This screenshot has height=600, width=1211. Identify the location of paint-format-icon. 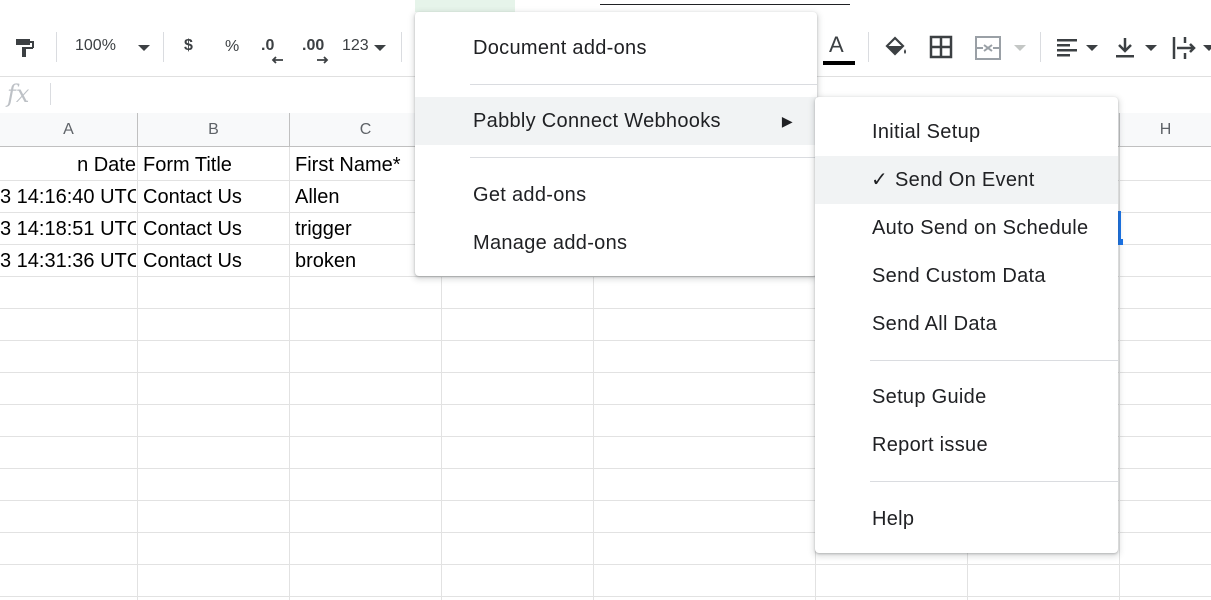
(25, 48).